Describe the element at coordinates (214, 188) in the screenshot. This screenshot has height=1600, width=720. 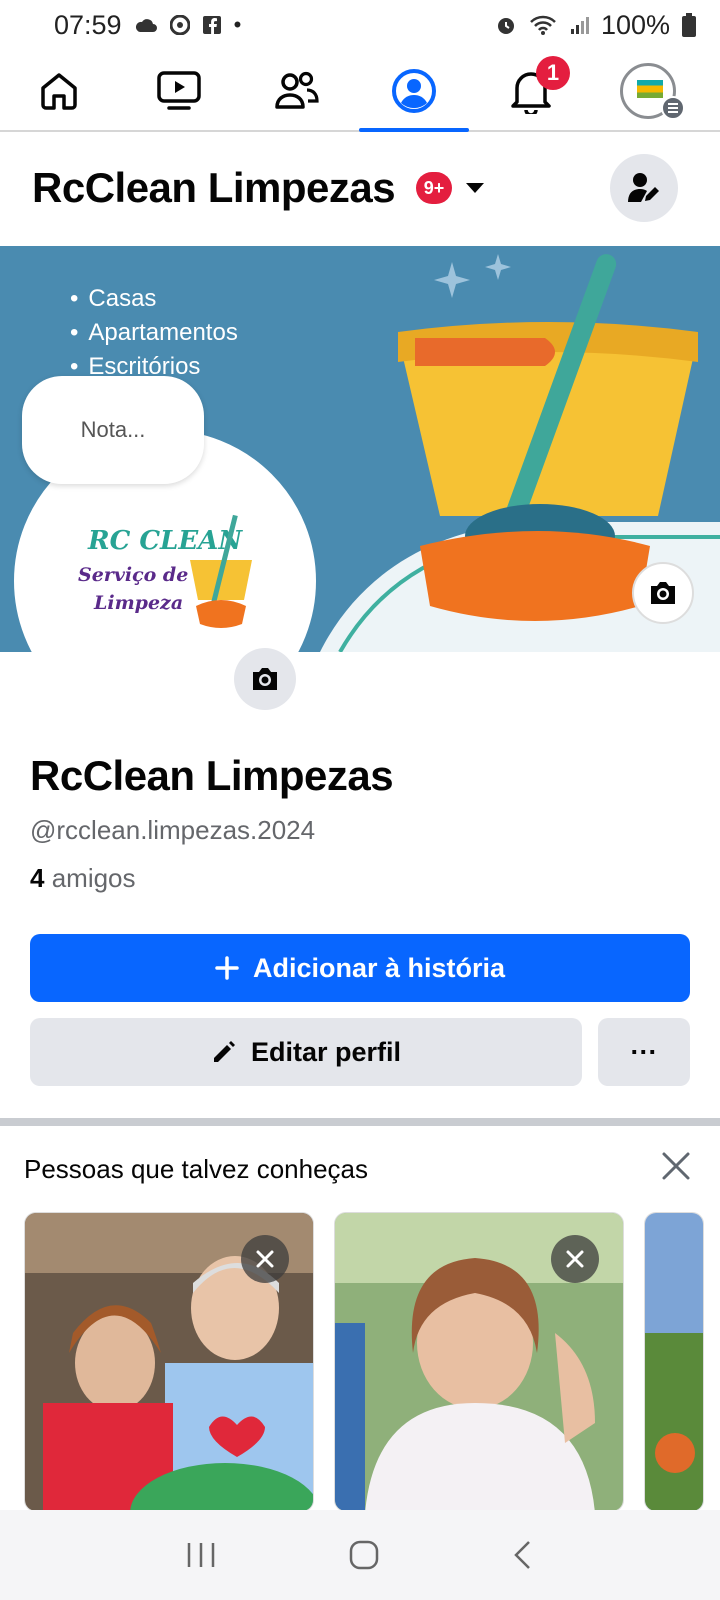
I see `page-title: RcClean Limpezas` at that location.